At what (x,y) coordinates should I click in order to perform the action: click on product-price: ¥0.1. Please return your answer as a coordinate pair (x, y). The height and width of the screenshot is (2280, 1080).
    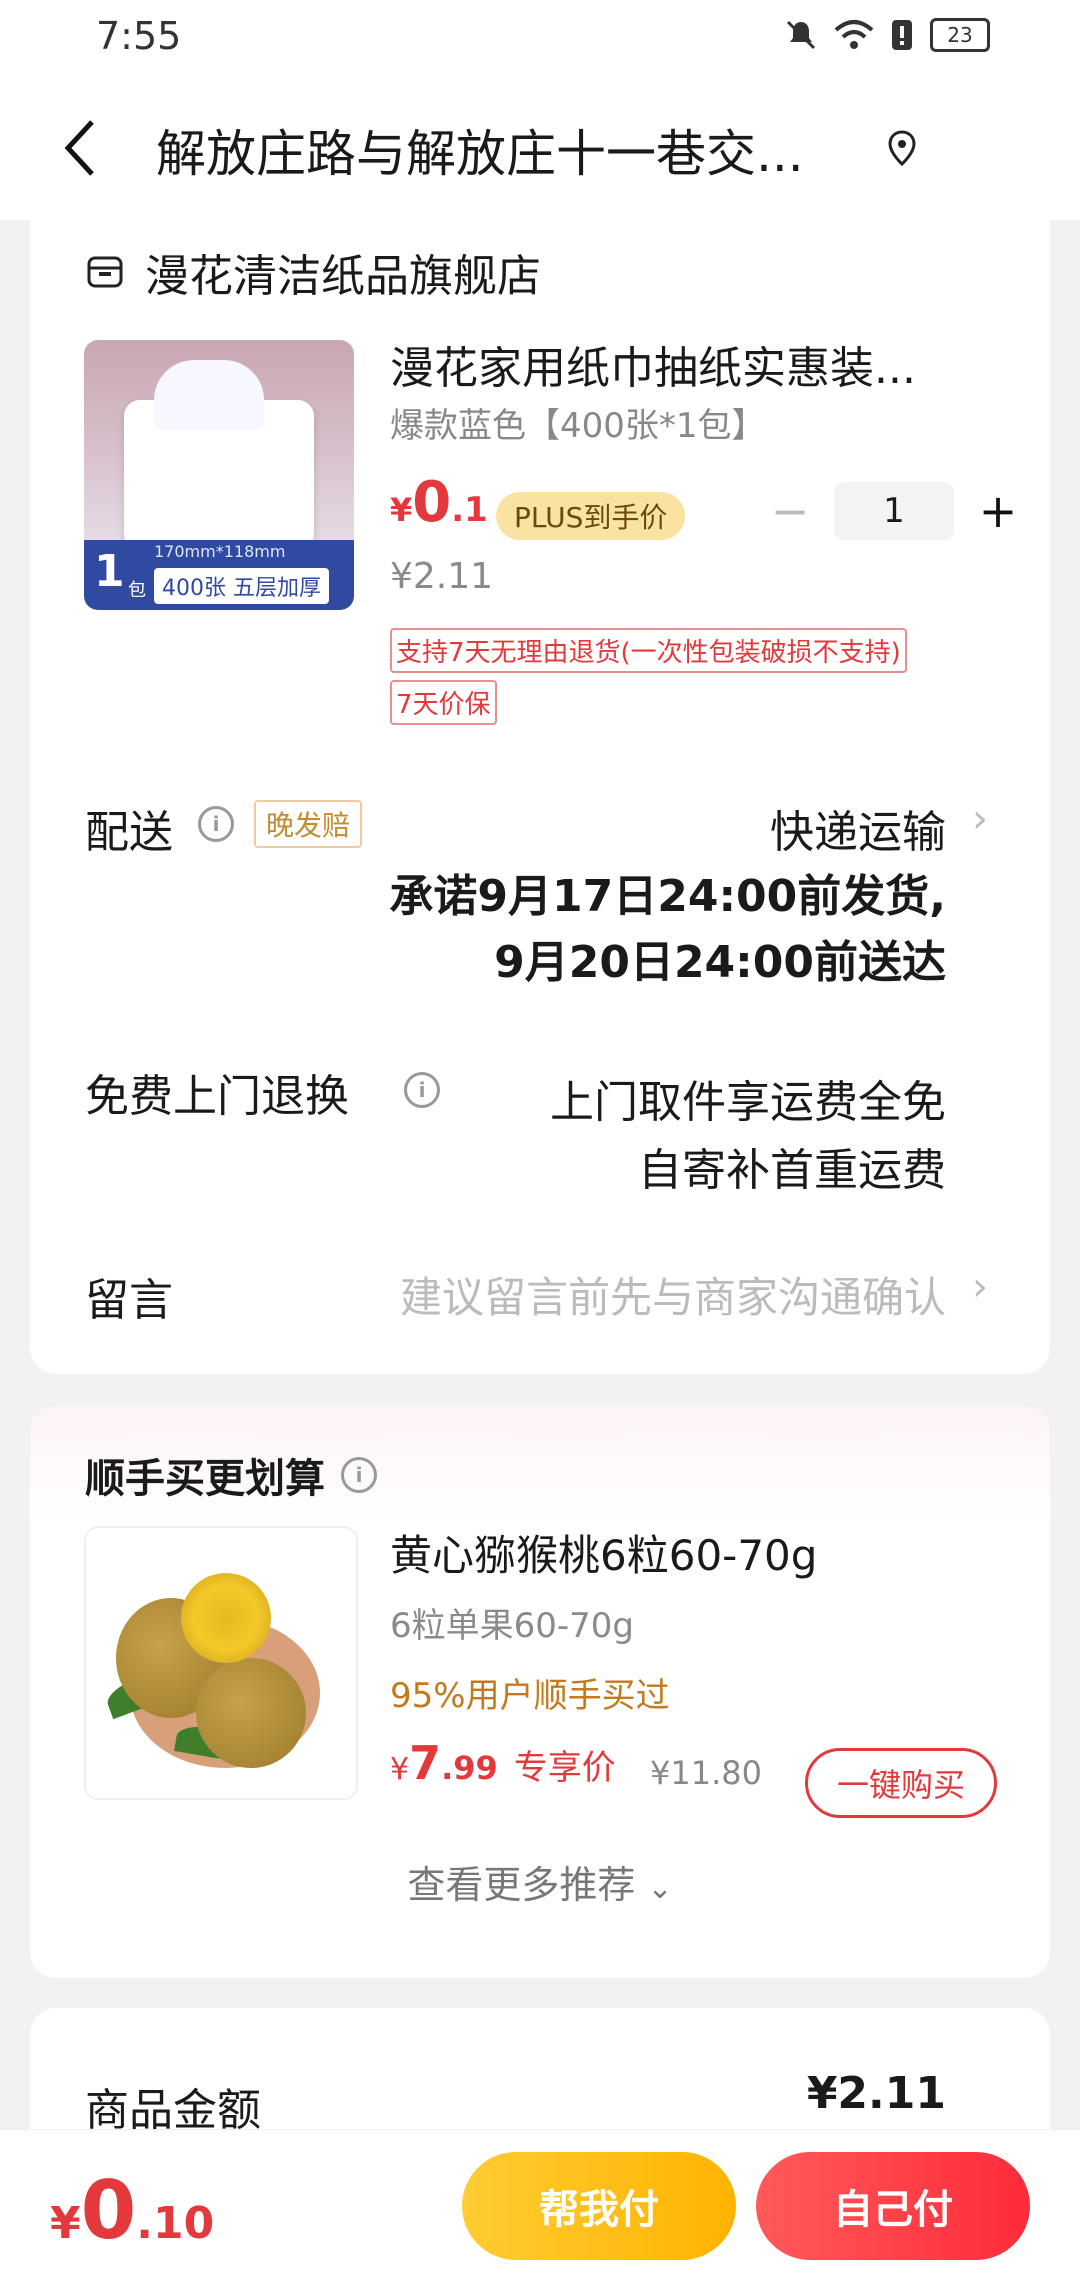
    Looking at the image, I should click on (439, 502).